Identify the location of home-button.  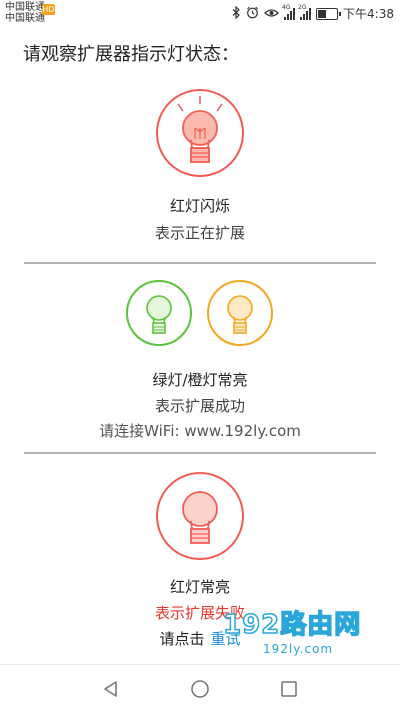
(200, 689).